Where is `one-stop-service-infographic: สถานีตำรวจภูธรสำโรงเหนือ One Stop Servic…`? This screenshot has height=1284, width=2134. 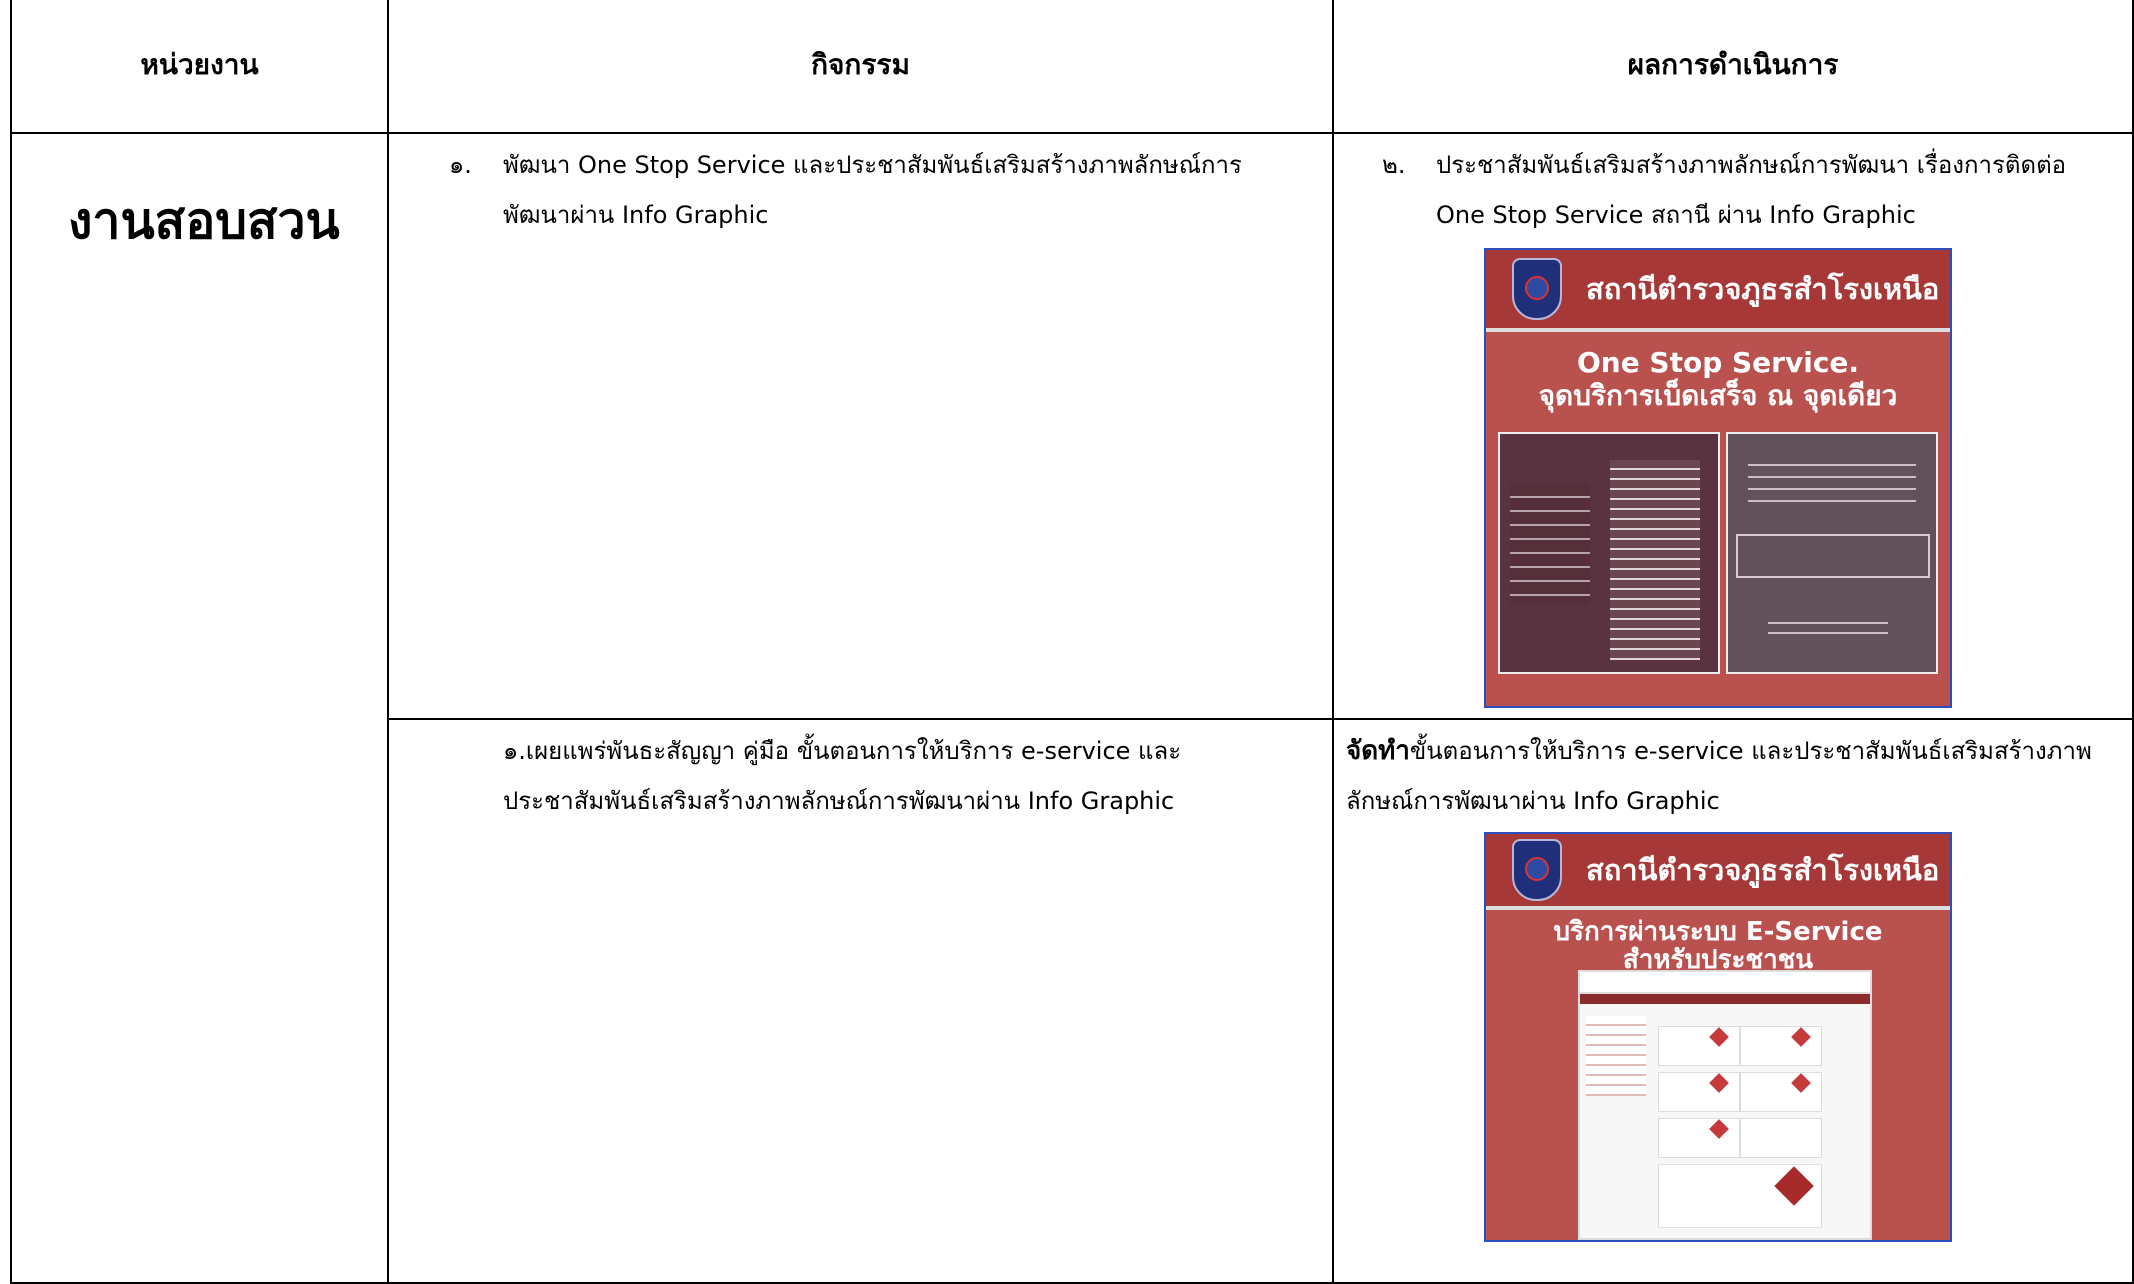
one-stop-service-infographic: สถานีตำรวจภูธรสำโรงเหนือ One Stop Servic… is located at coordinates (1718, 478).